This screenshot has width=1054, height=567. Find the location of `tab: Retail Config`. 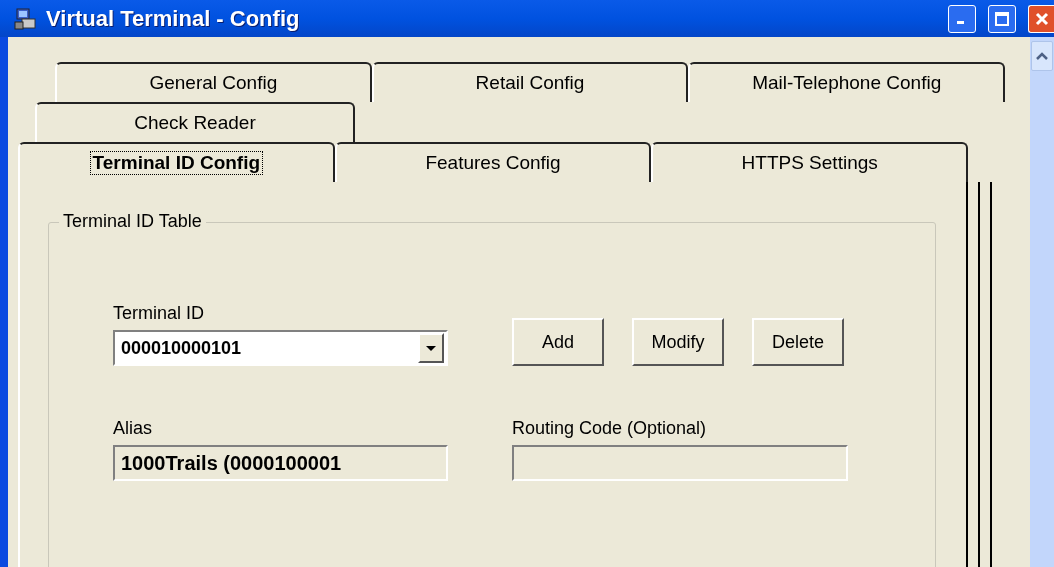

tab: Retail Config is located at coordinates (530, 82).